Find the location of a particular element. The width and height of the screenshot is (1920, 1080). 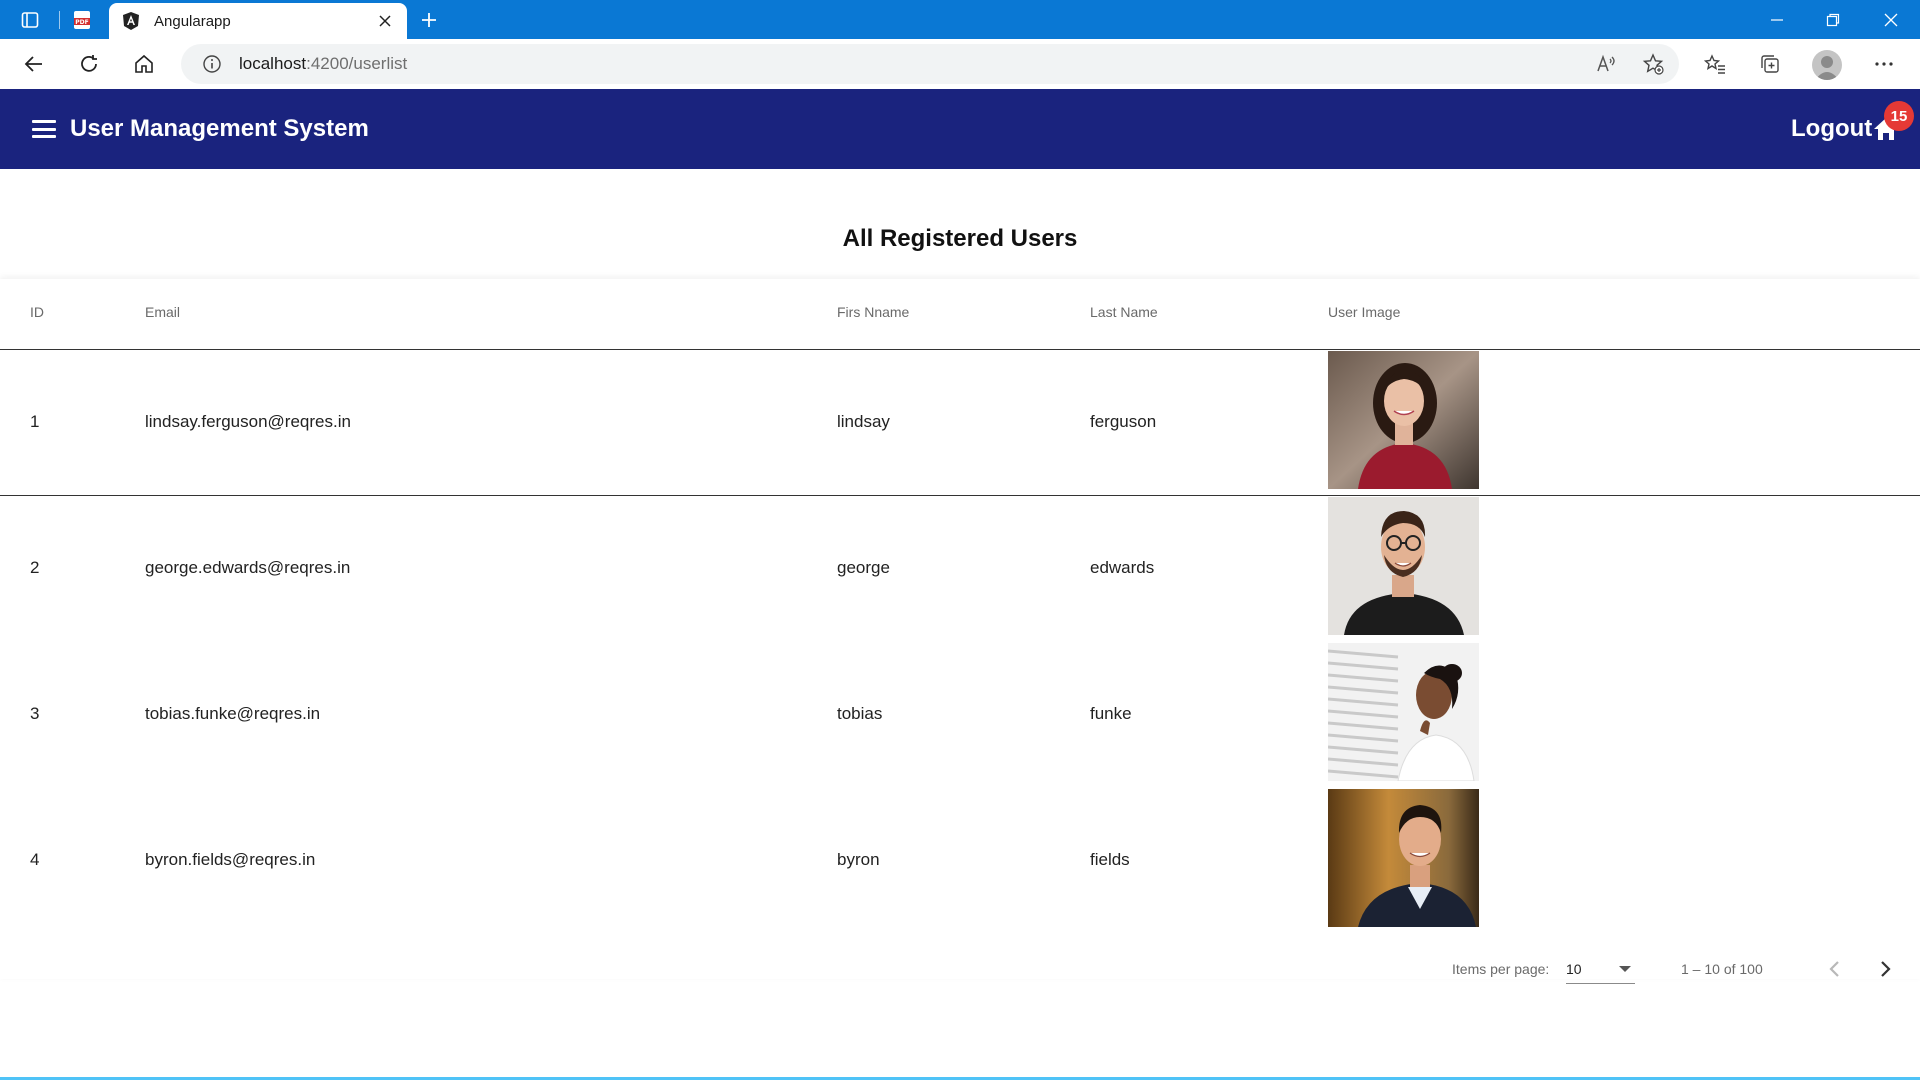

angular-logo-icon is located at coordinates (131, 21).